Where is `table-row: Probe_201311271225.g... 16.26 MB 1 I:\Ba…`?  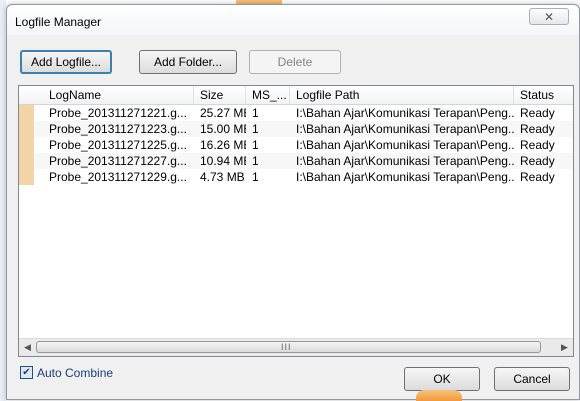 table-row: Probe_201311271225.g... 16.26 MB 1 I:\Ba… is located at coordinates (296, 145).